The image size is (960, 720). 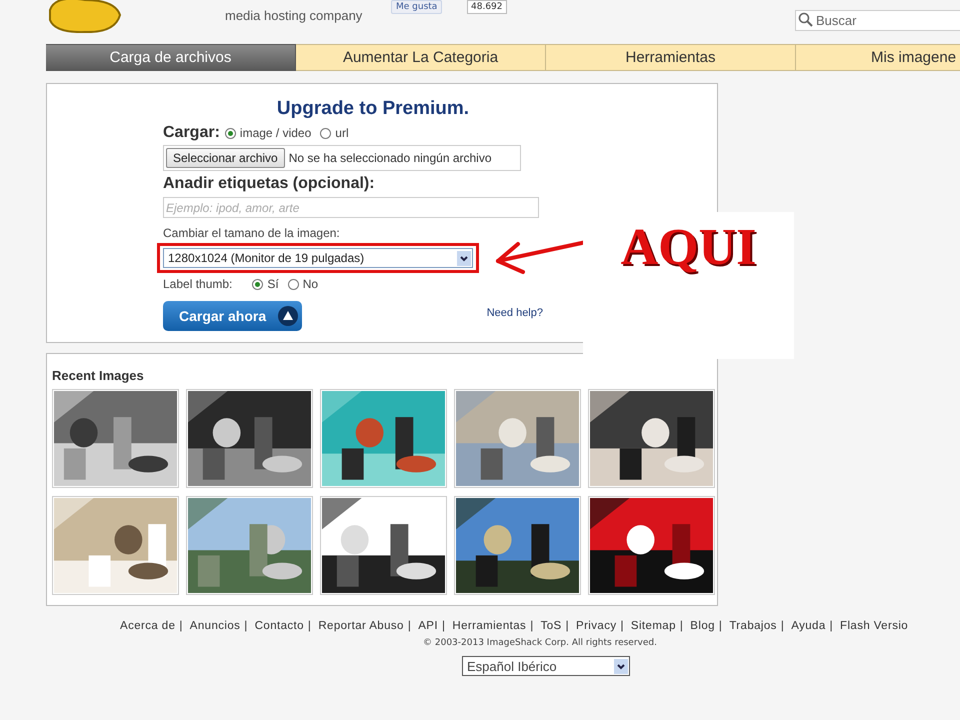 I want to click on radio-label: image / video, so click(x=276, y=133).